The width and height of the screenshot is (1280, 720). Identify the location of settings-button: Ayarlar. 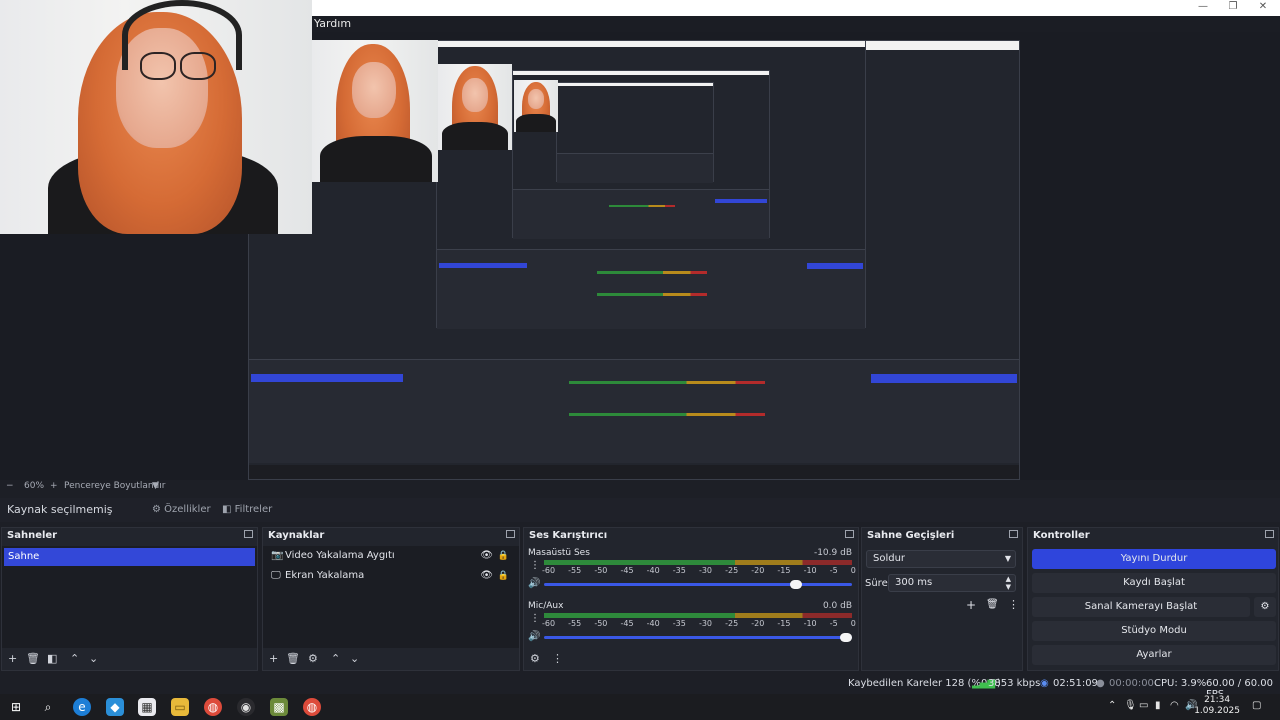
(1154, 655).